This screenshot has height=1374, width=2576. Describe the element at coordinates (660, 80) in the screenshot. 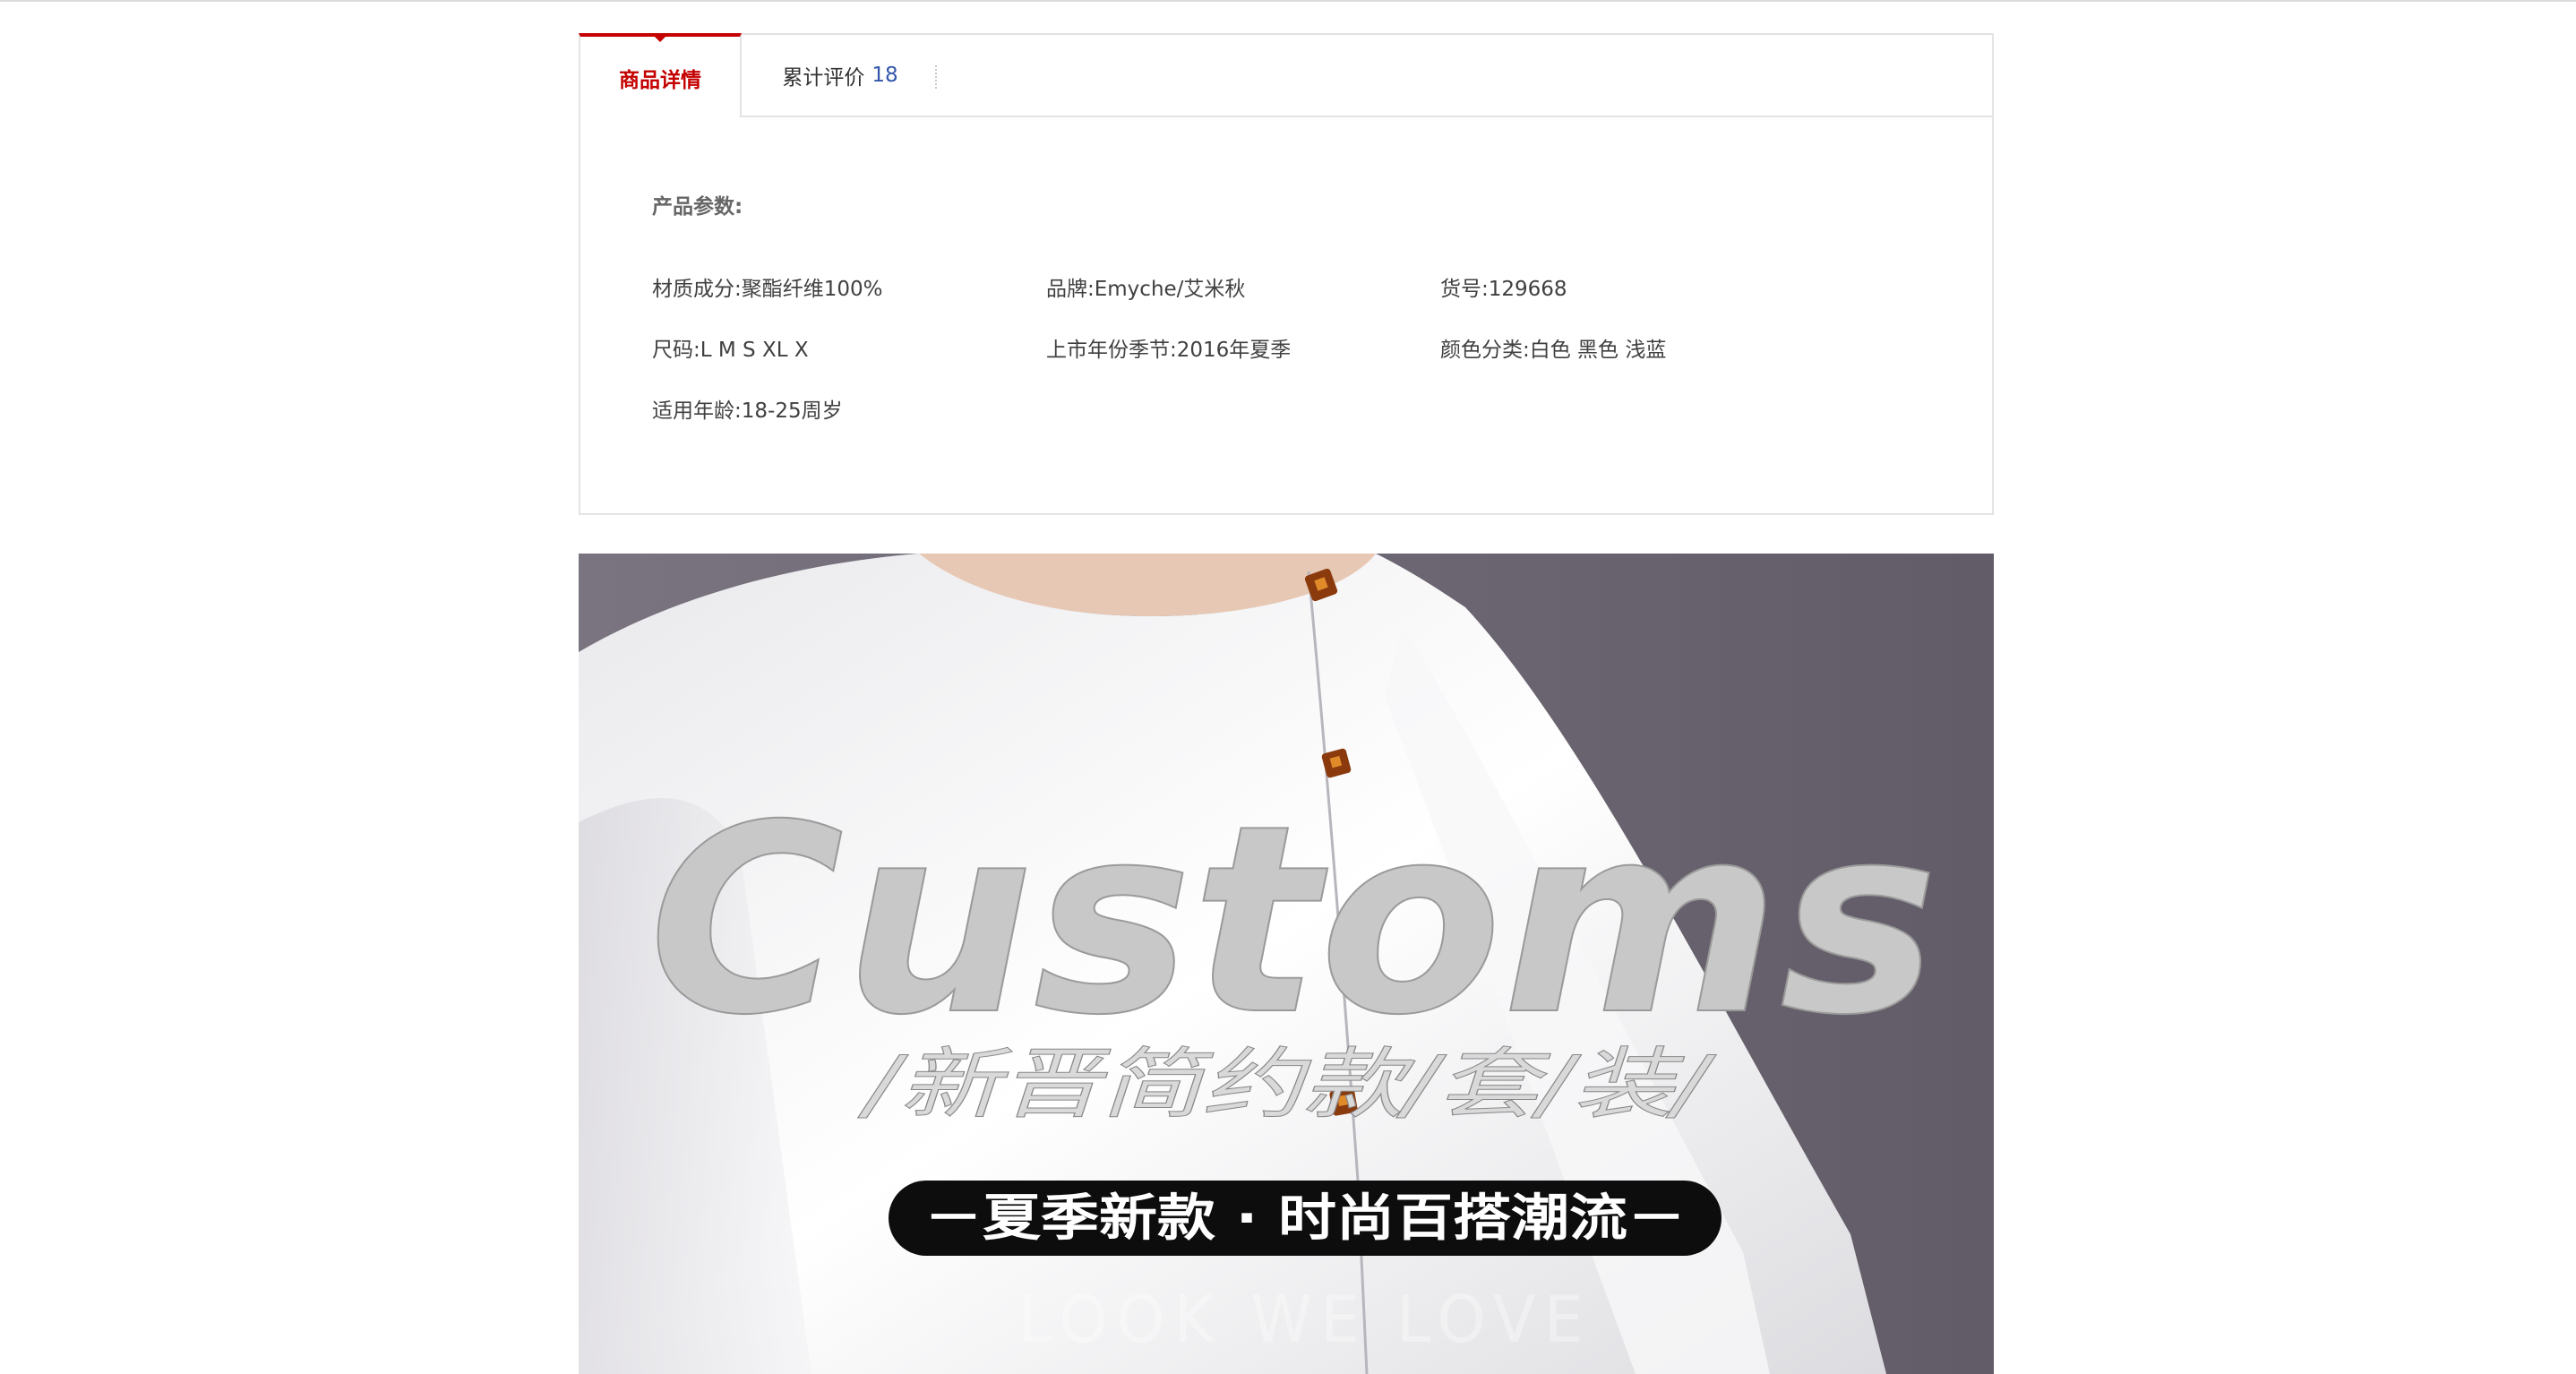

I see `tab-product-detail-label: 商品详情` at that location.